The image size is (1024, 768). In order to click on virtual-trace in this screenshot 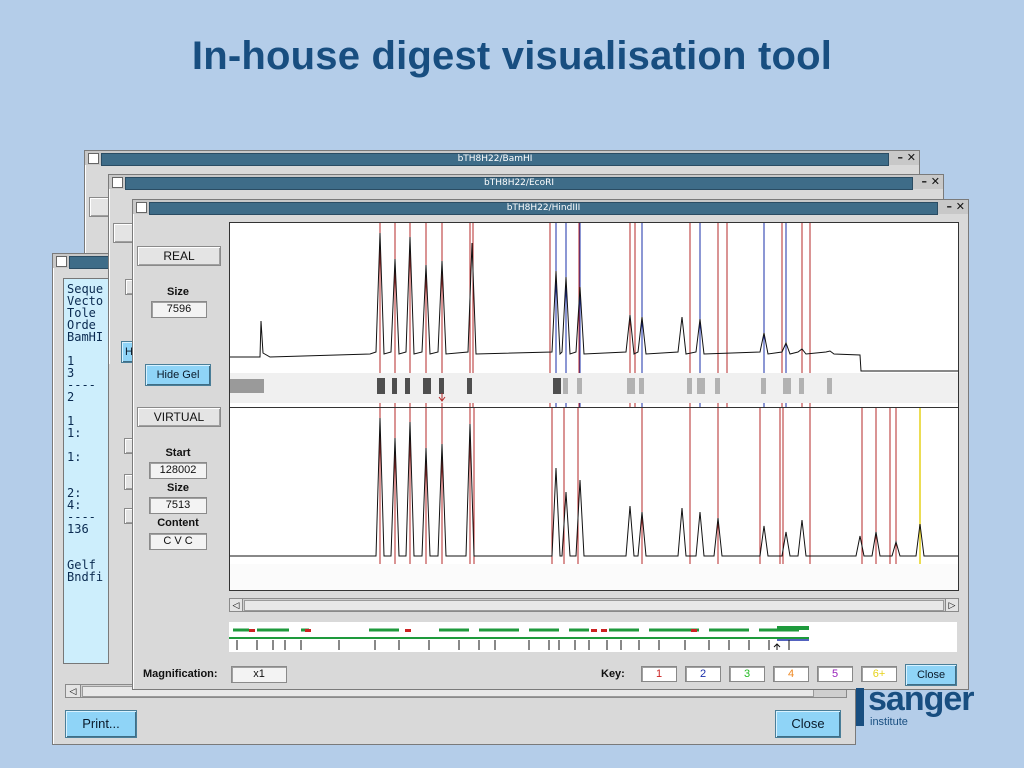, I will do `click(594, 487)`.